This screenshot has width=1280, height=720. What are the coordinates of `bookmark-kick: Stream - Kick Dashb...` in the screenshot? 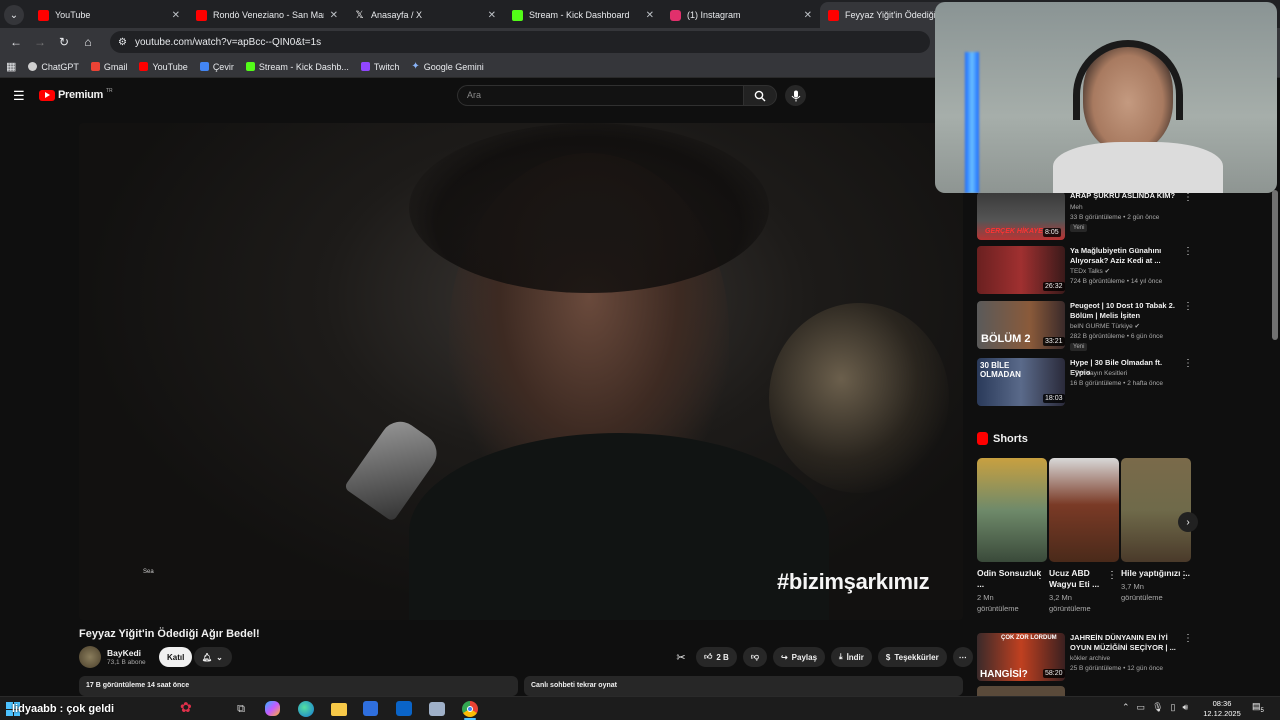 It's located at (297, 67).